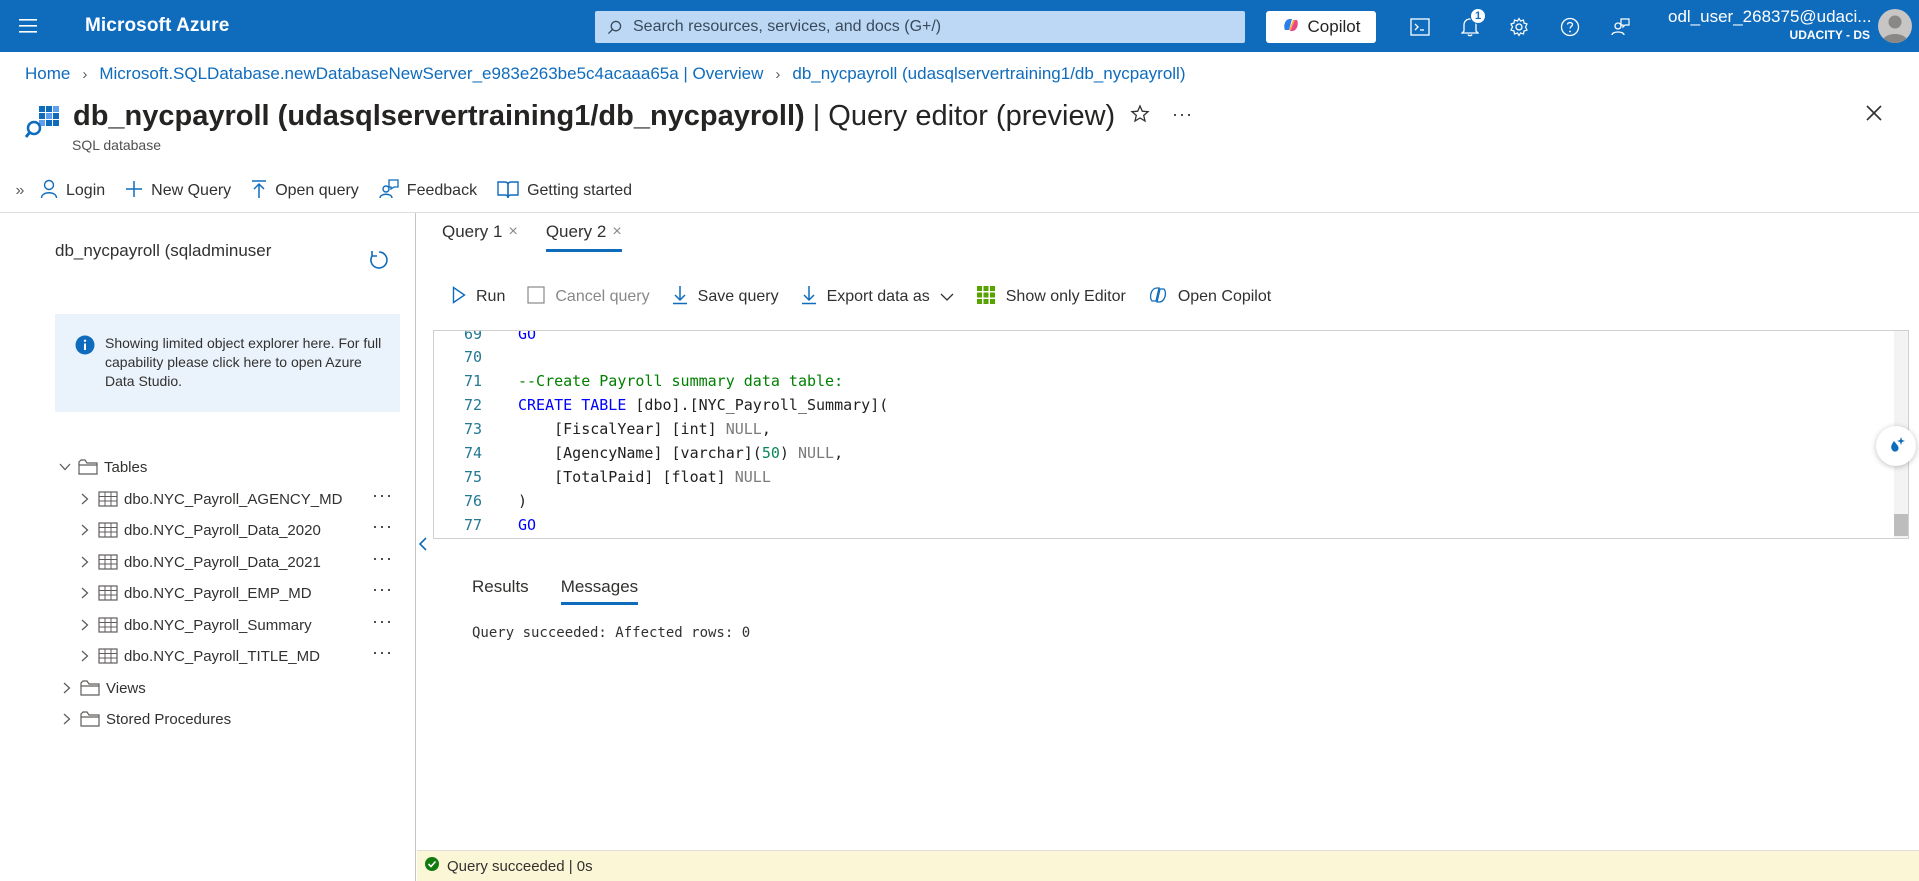 The image size is (1919, 881). I want to click on tab-query-1: Query 1 ×, so click(480, 237).